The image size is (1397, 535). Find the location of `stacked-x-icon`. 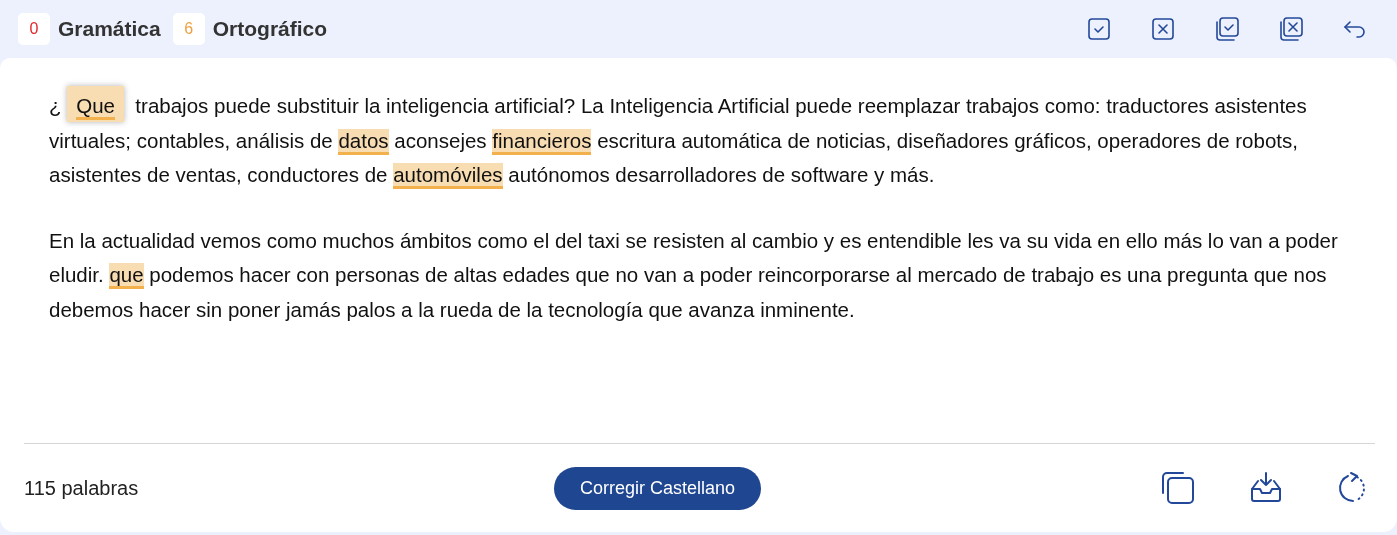

stacked-x-icon is located at coordinates (1291, 29).